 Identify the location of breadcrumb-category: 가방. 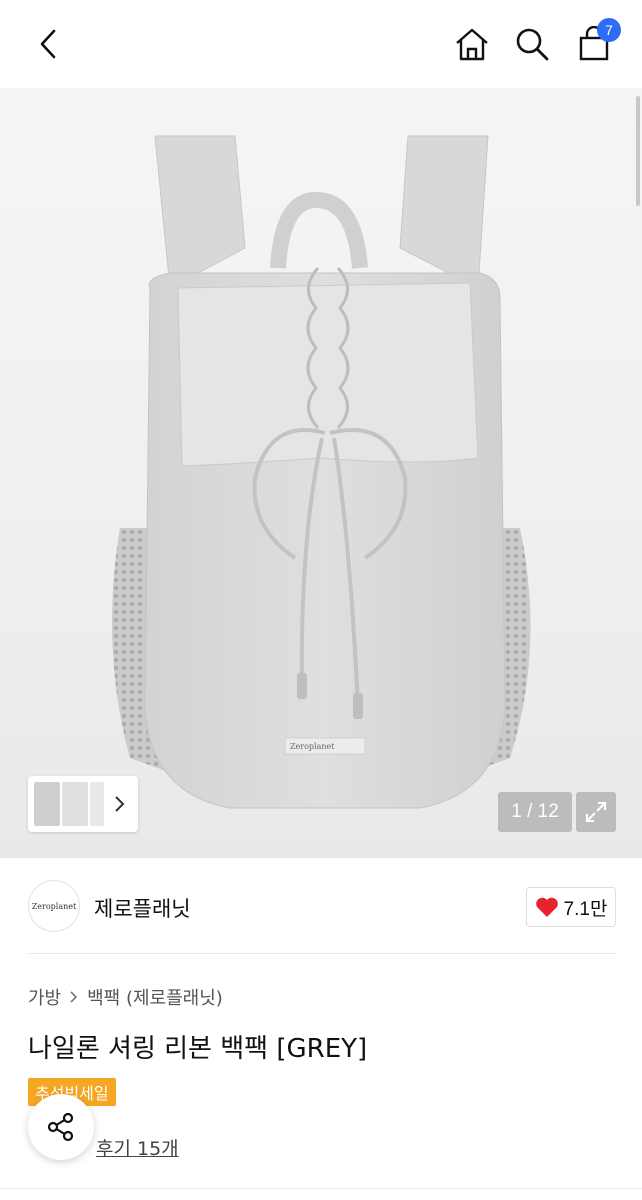
(44, 997).